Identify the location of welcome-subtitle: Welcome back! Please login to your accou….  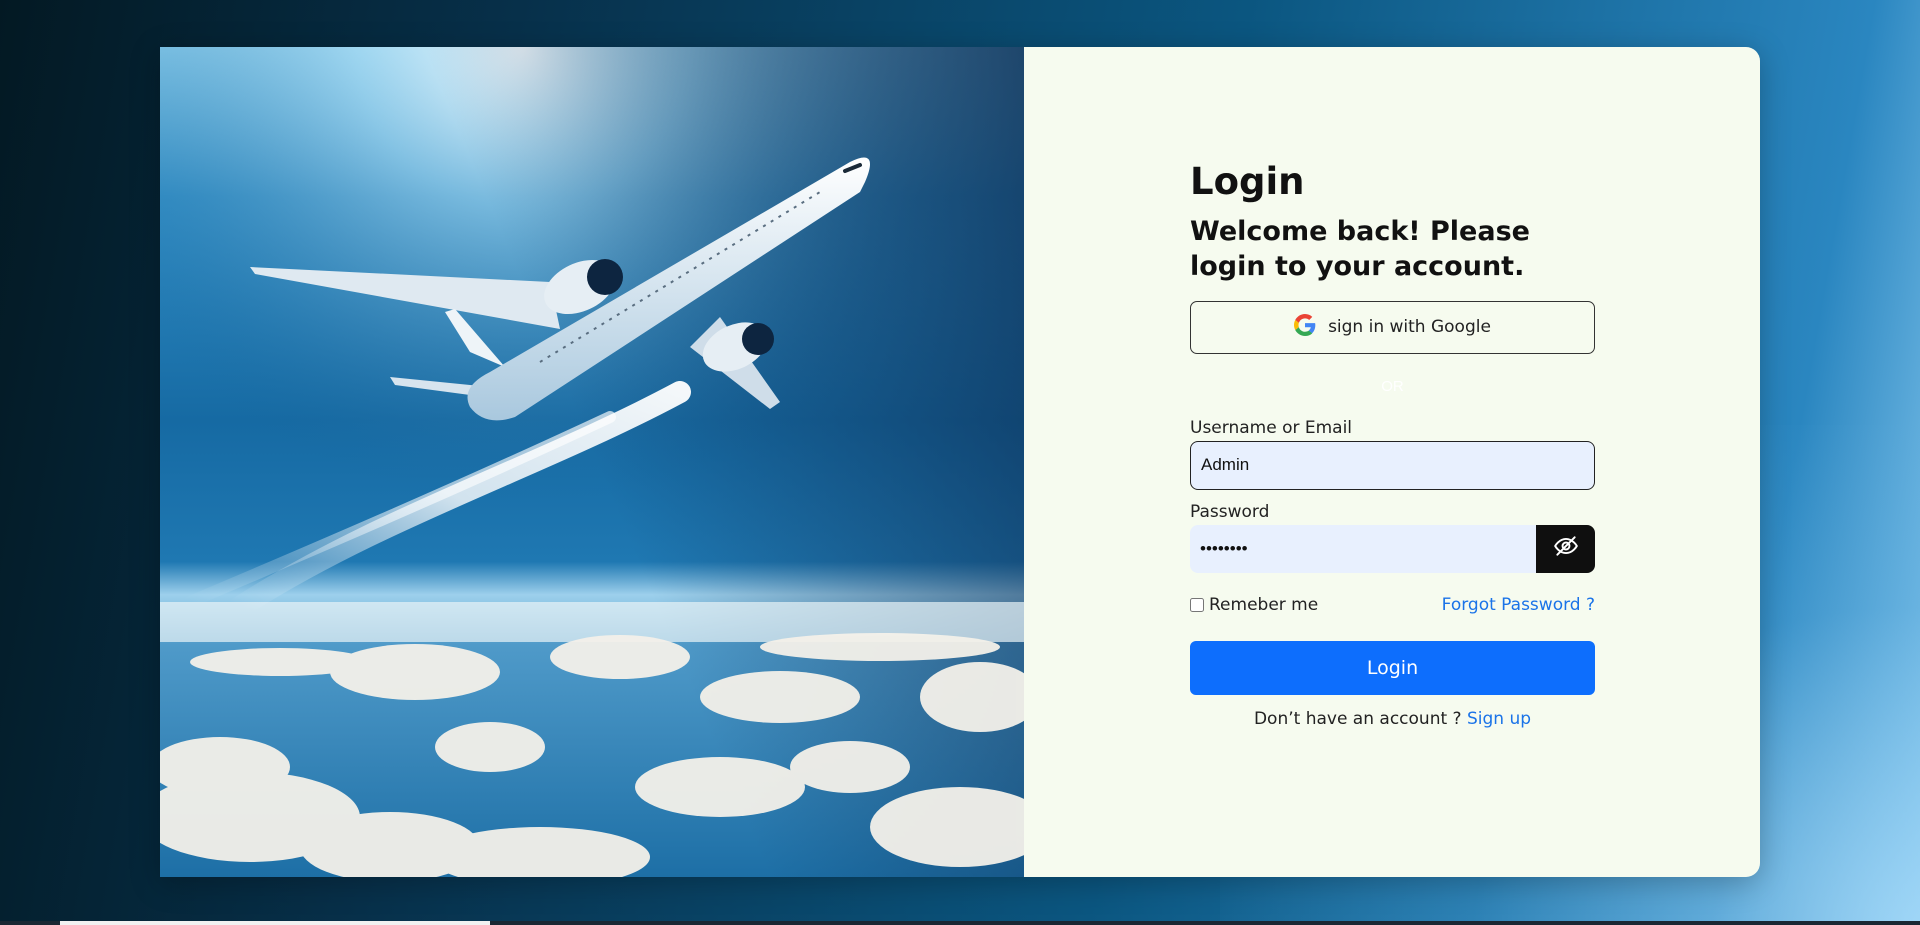
(1360, 249).